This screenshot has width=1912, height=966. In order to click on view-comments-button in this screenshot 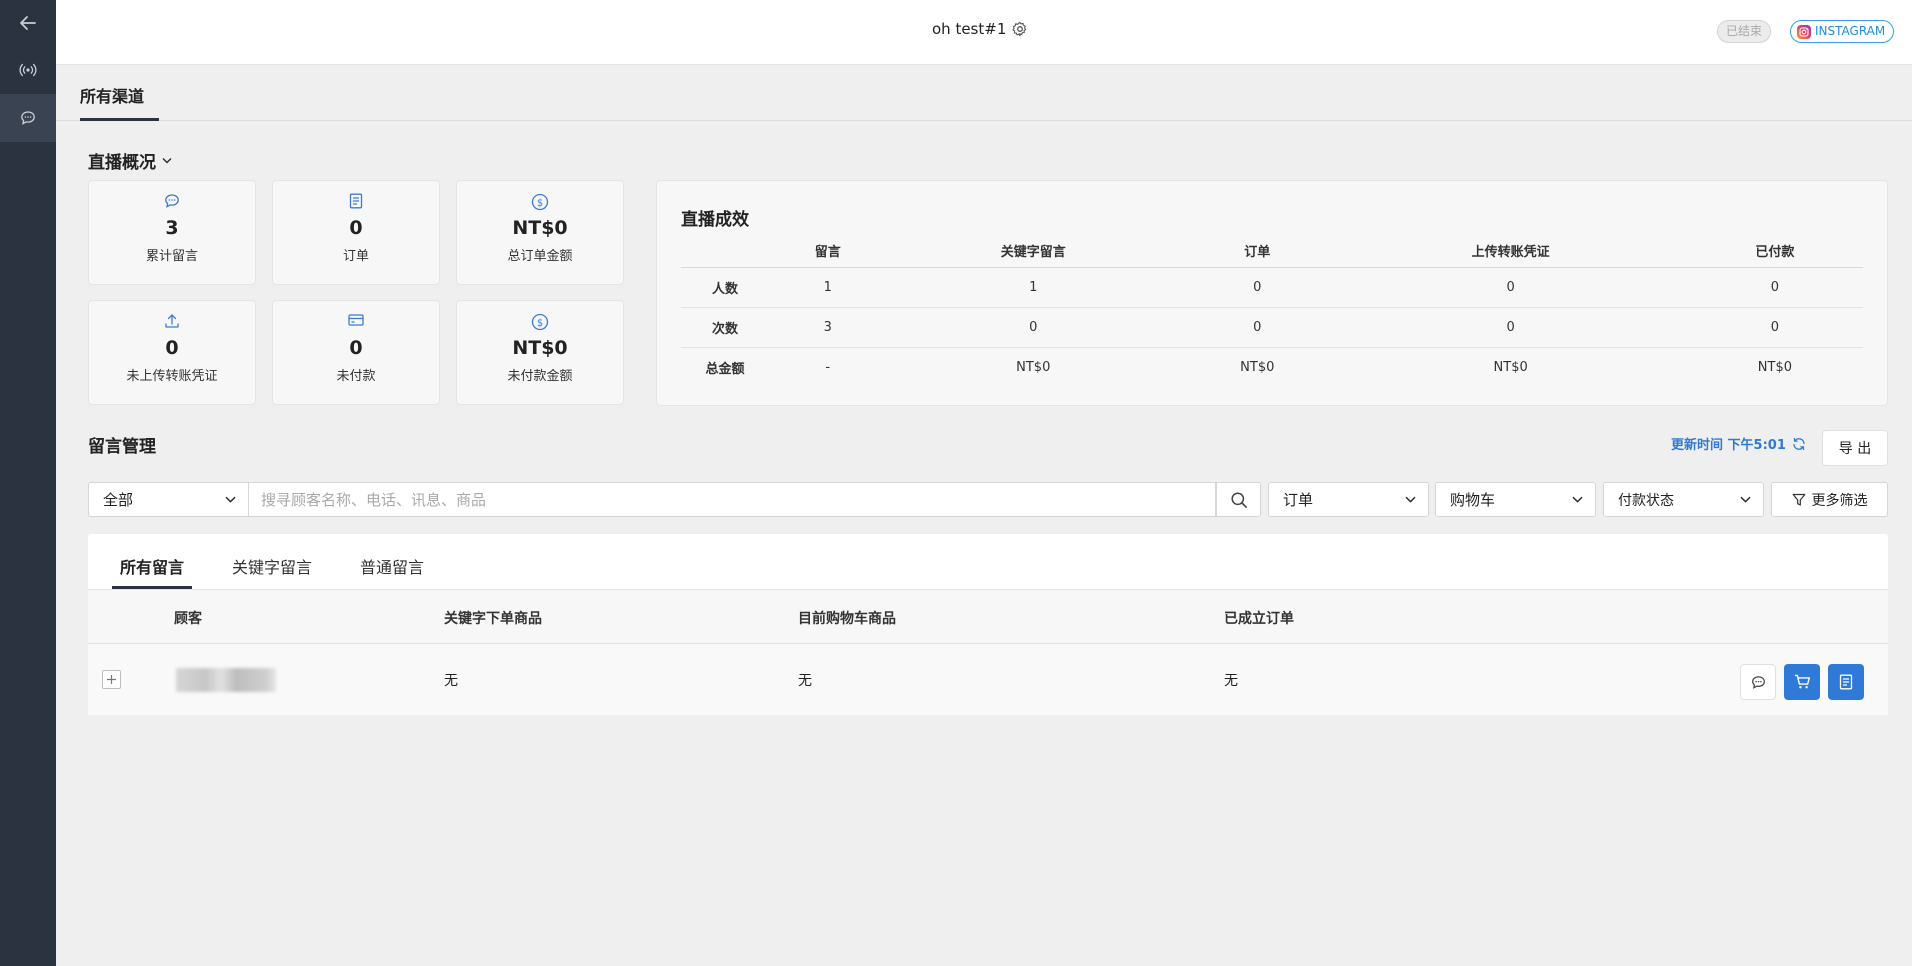, I will do `click(1758, 682)`.